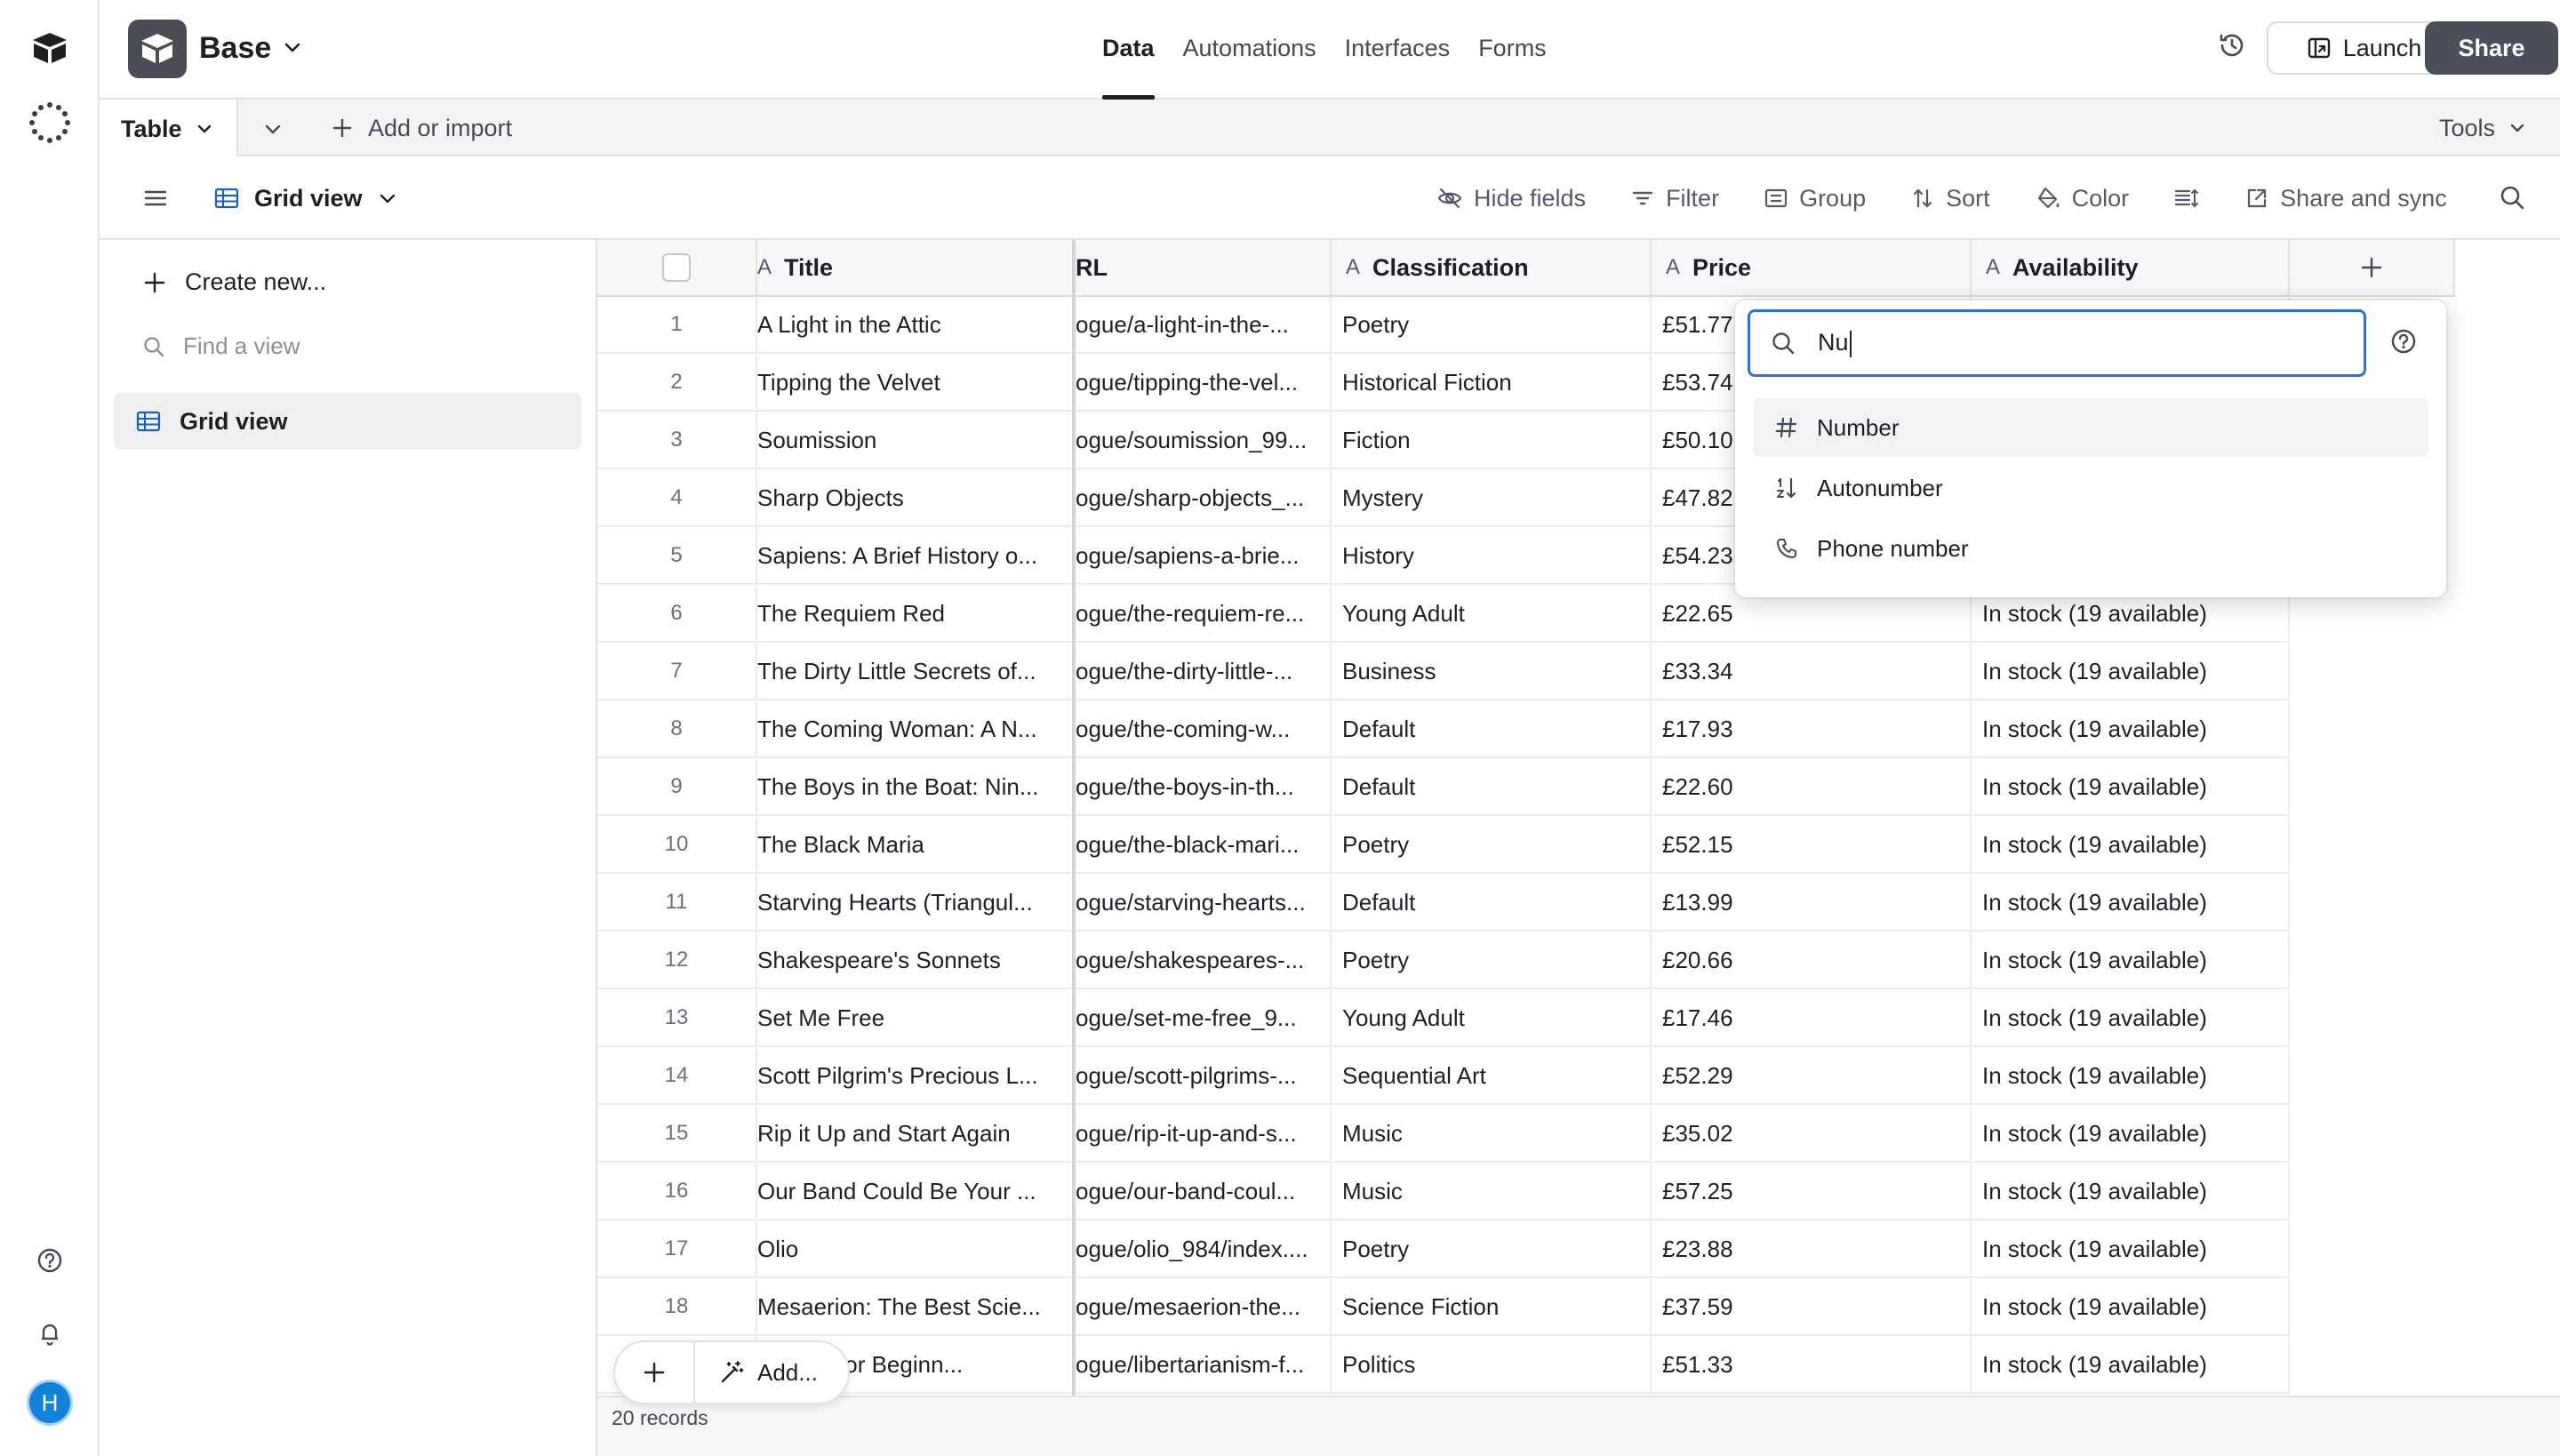  What do you see at coordinates (1249, 50) in the screenshot?
I see `tab-automations: Automations` at bounding box center [1249, 50].